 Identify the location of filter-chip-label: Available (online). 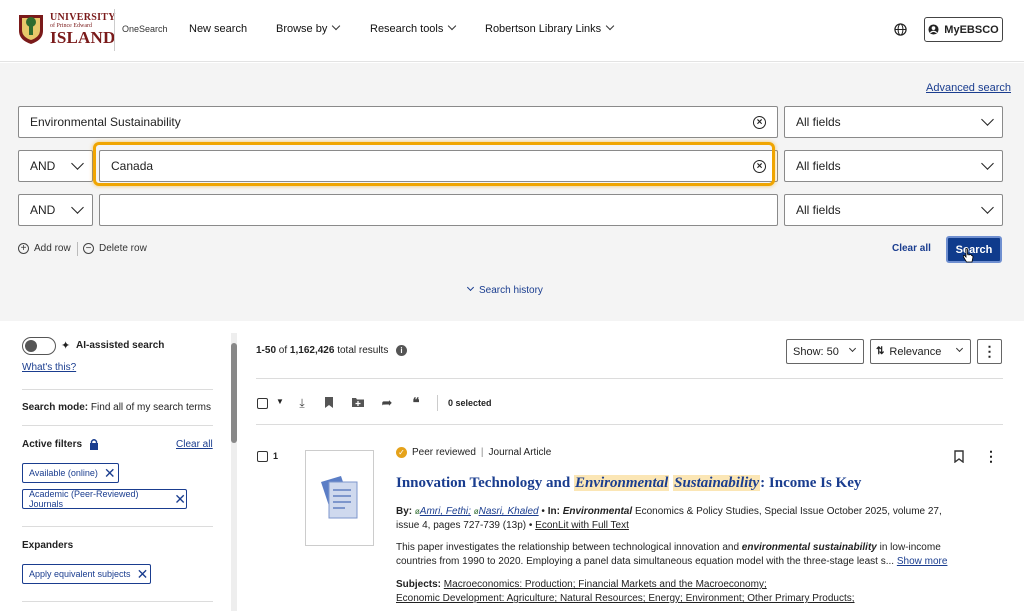
(63, 473).